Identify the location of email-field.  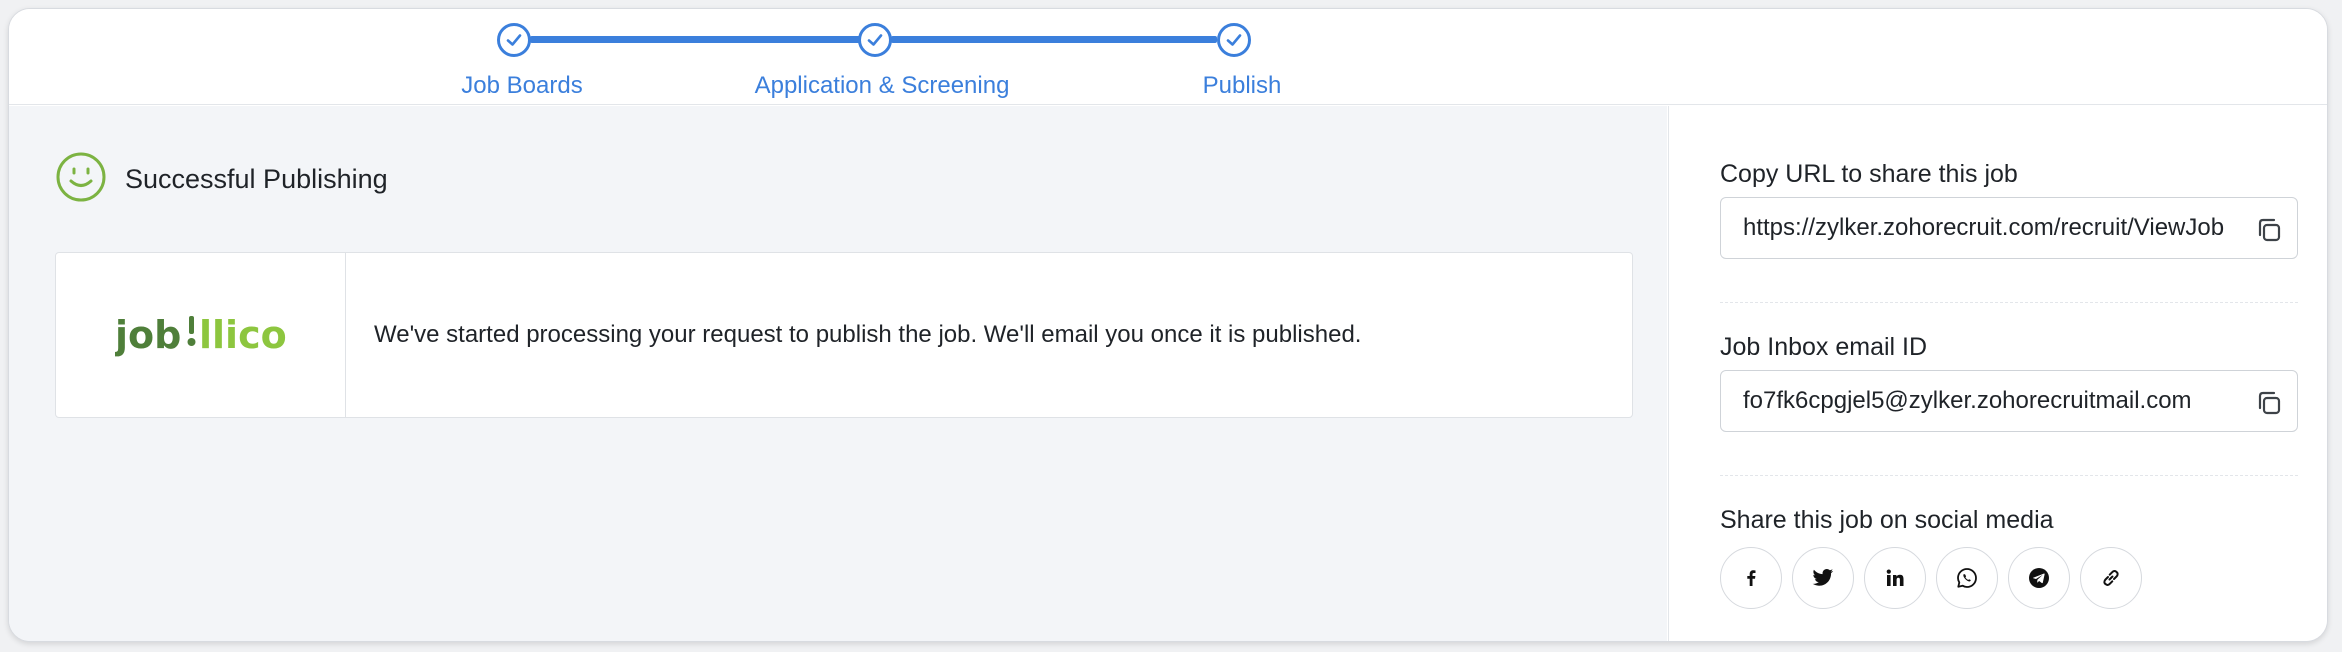
(2009, 401).